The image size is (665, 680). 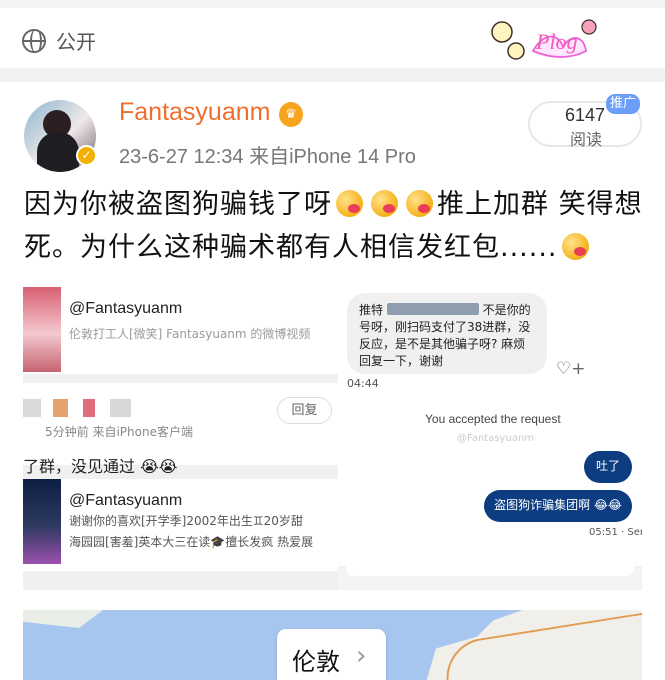 What do you see at coordinates (194, 112) in the screenshot?
I see `author-name: Fantasyuanm` at bounding box center [194, 112].